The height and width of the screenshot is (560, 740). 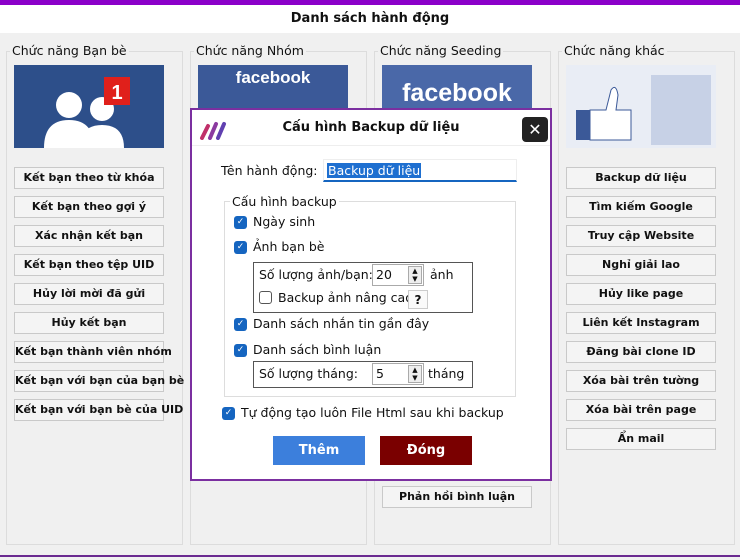 What do you see at coordinates (265, 297) in the screenshot?
I see `advanced-photos-checkbox` at bounding box center [265, 297].